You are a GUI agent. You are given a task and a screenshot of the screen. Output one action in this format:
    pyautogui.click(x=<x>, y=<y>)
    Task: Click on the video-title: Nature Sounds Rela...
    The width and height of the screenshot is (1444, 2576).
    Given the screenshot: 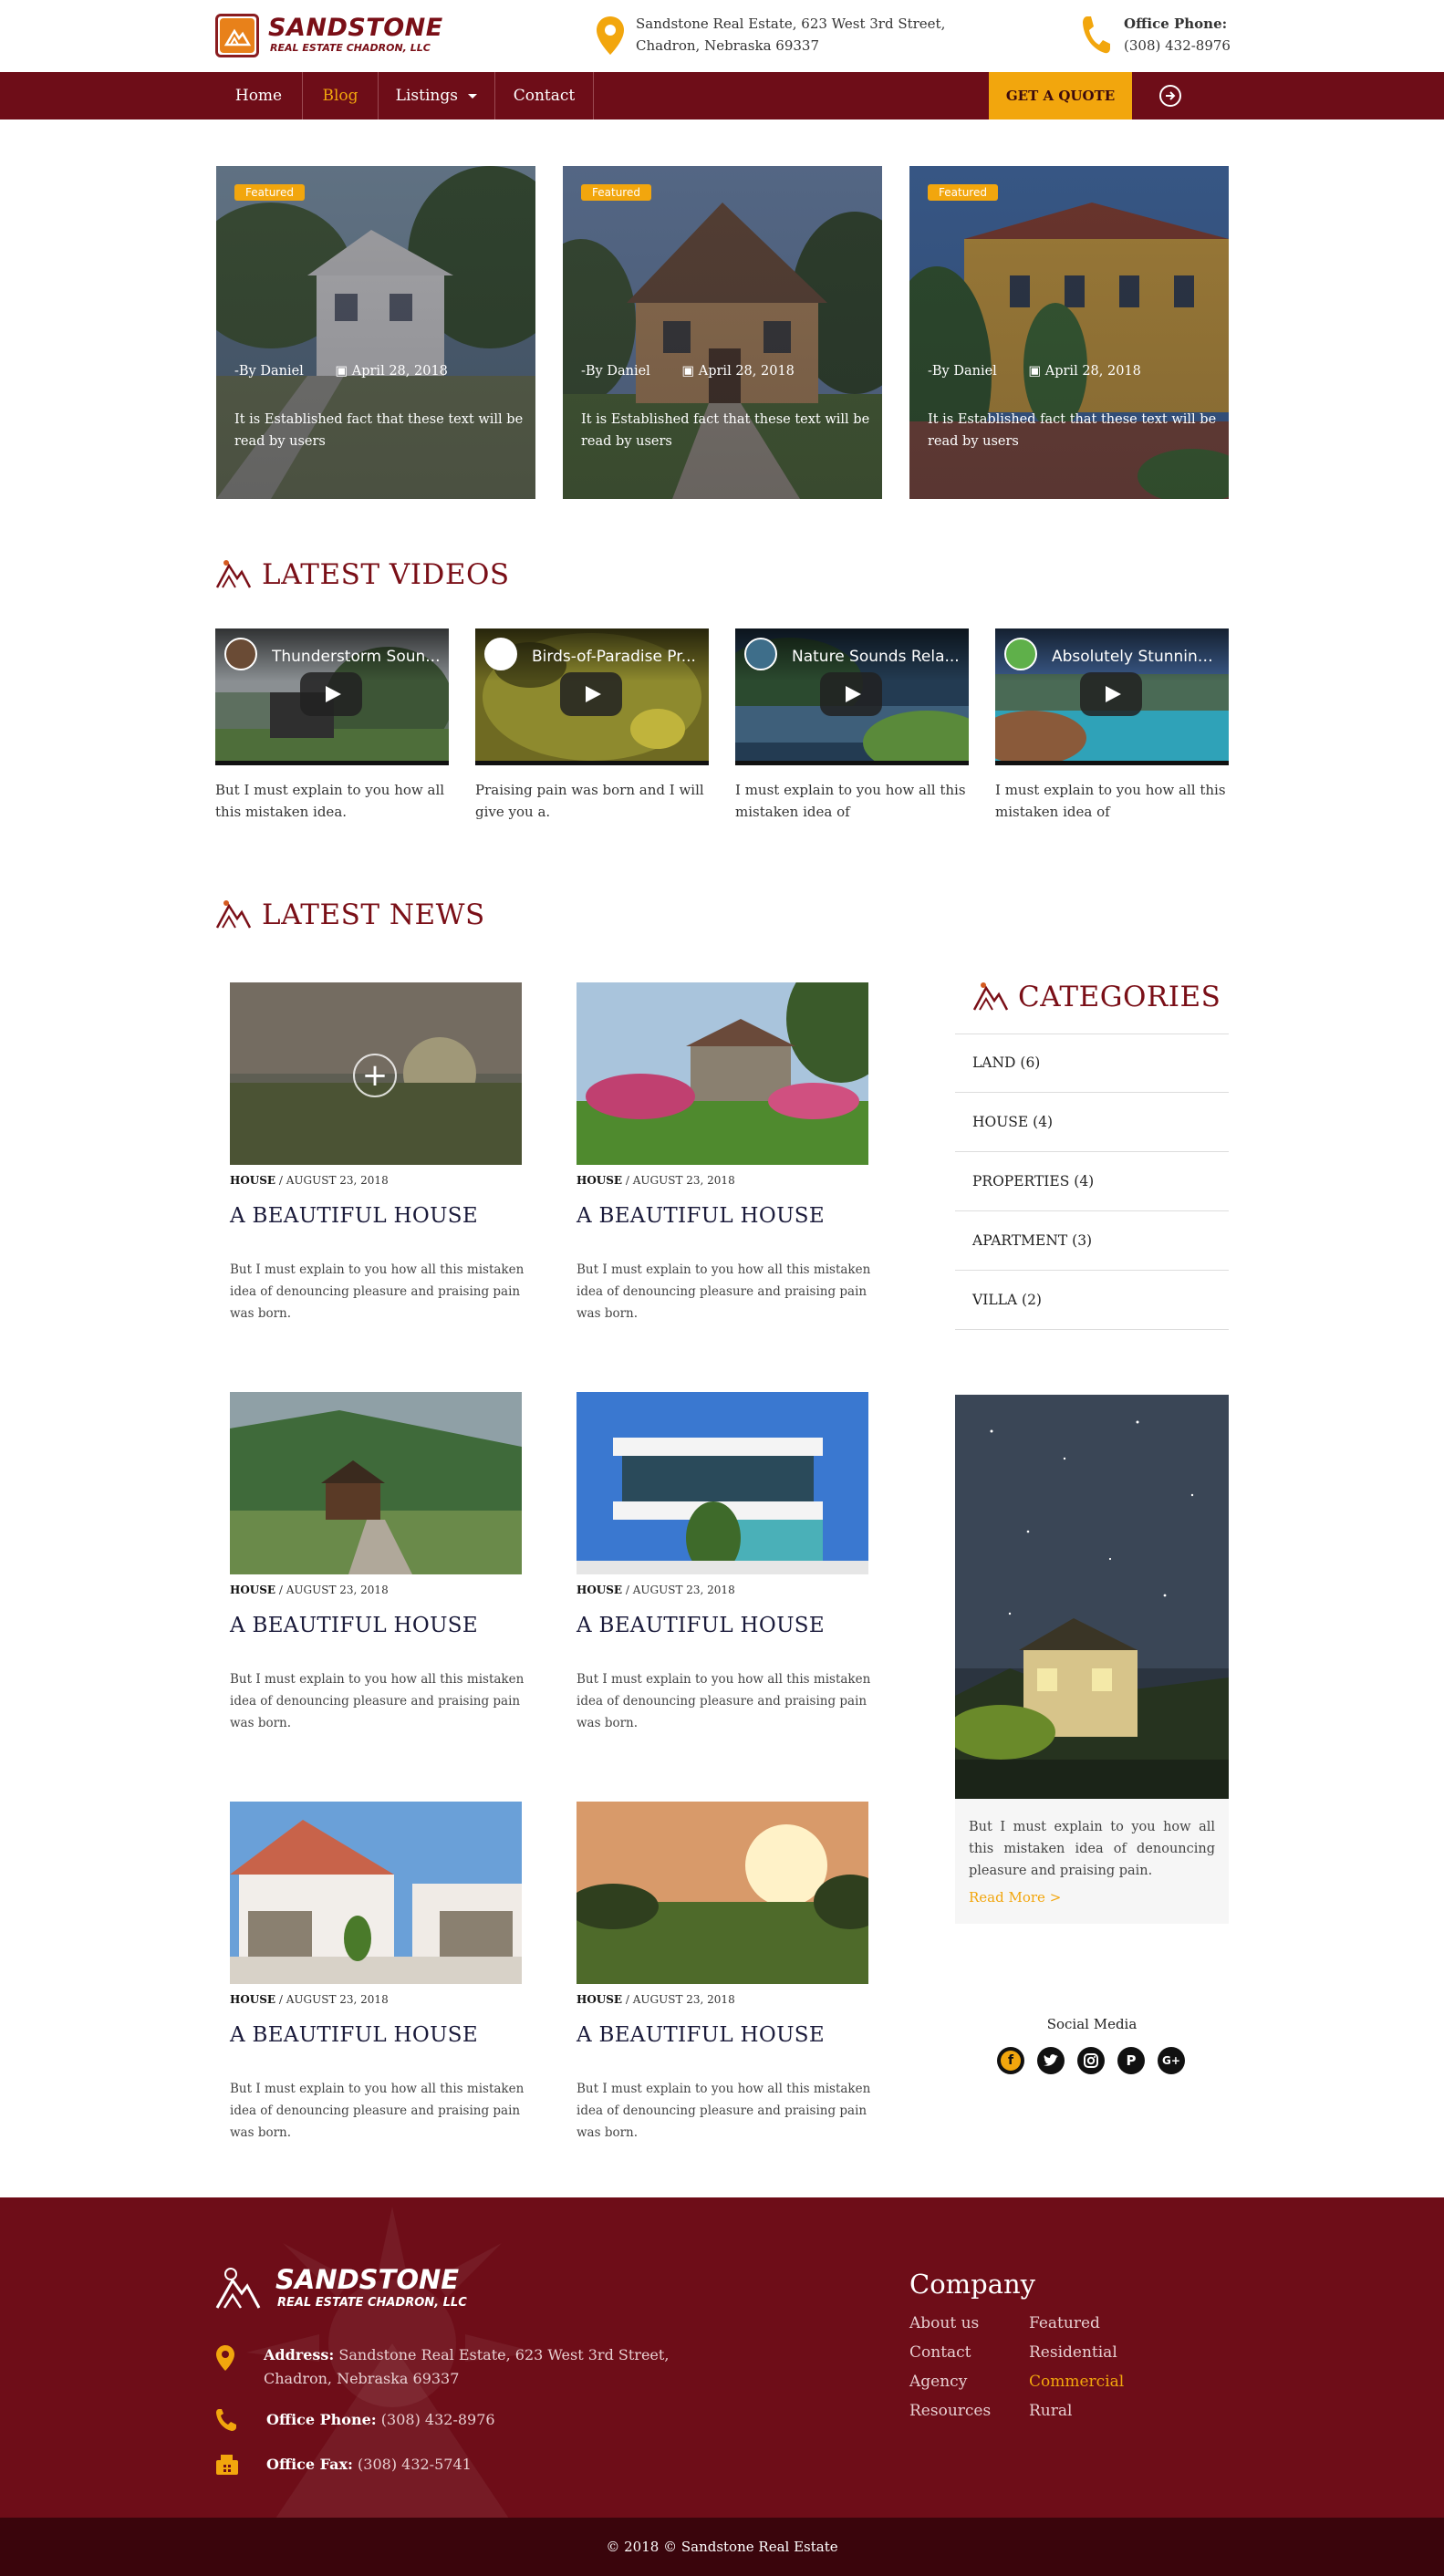 What is the action you would take?
    pyautogui.click(x=876, y=657)
    